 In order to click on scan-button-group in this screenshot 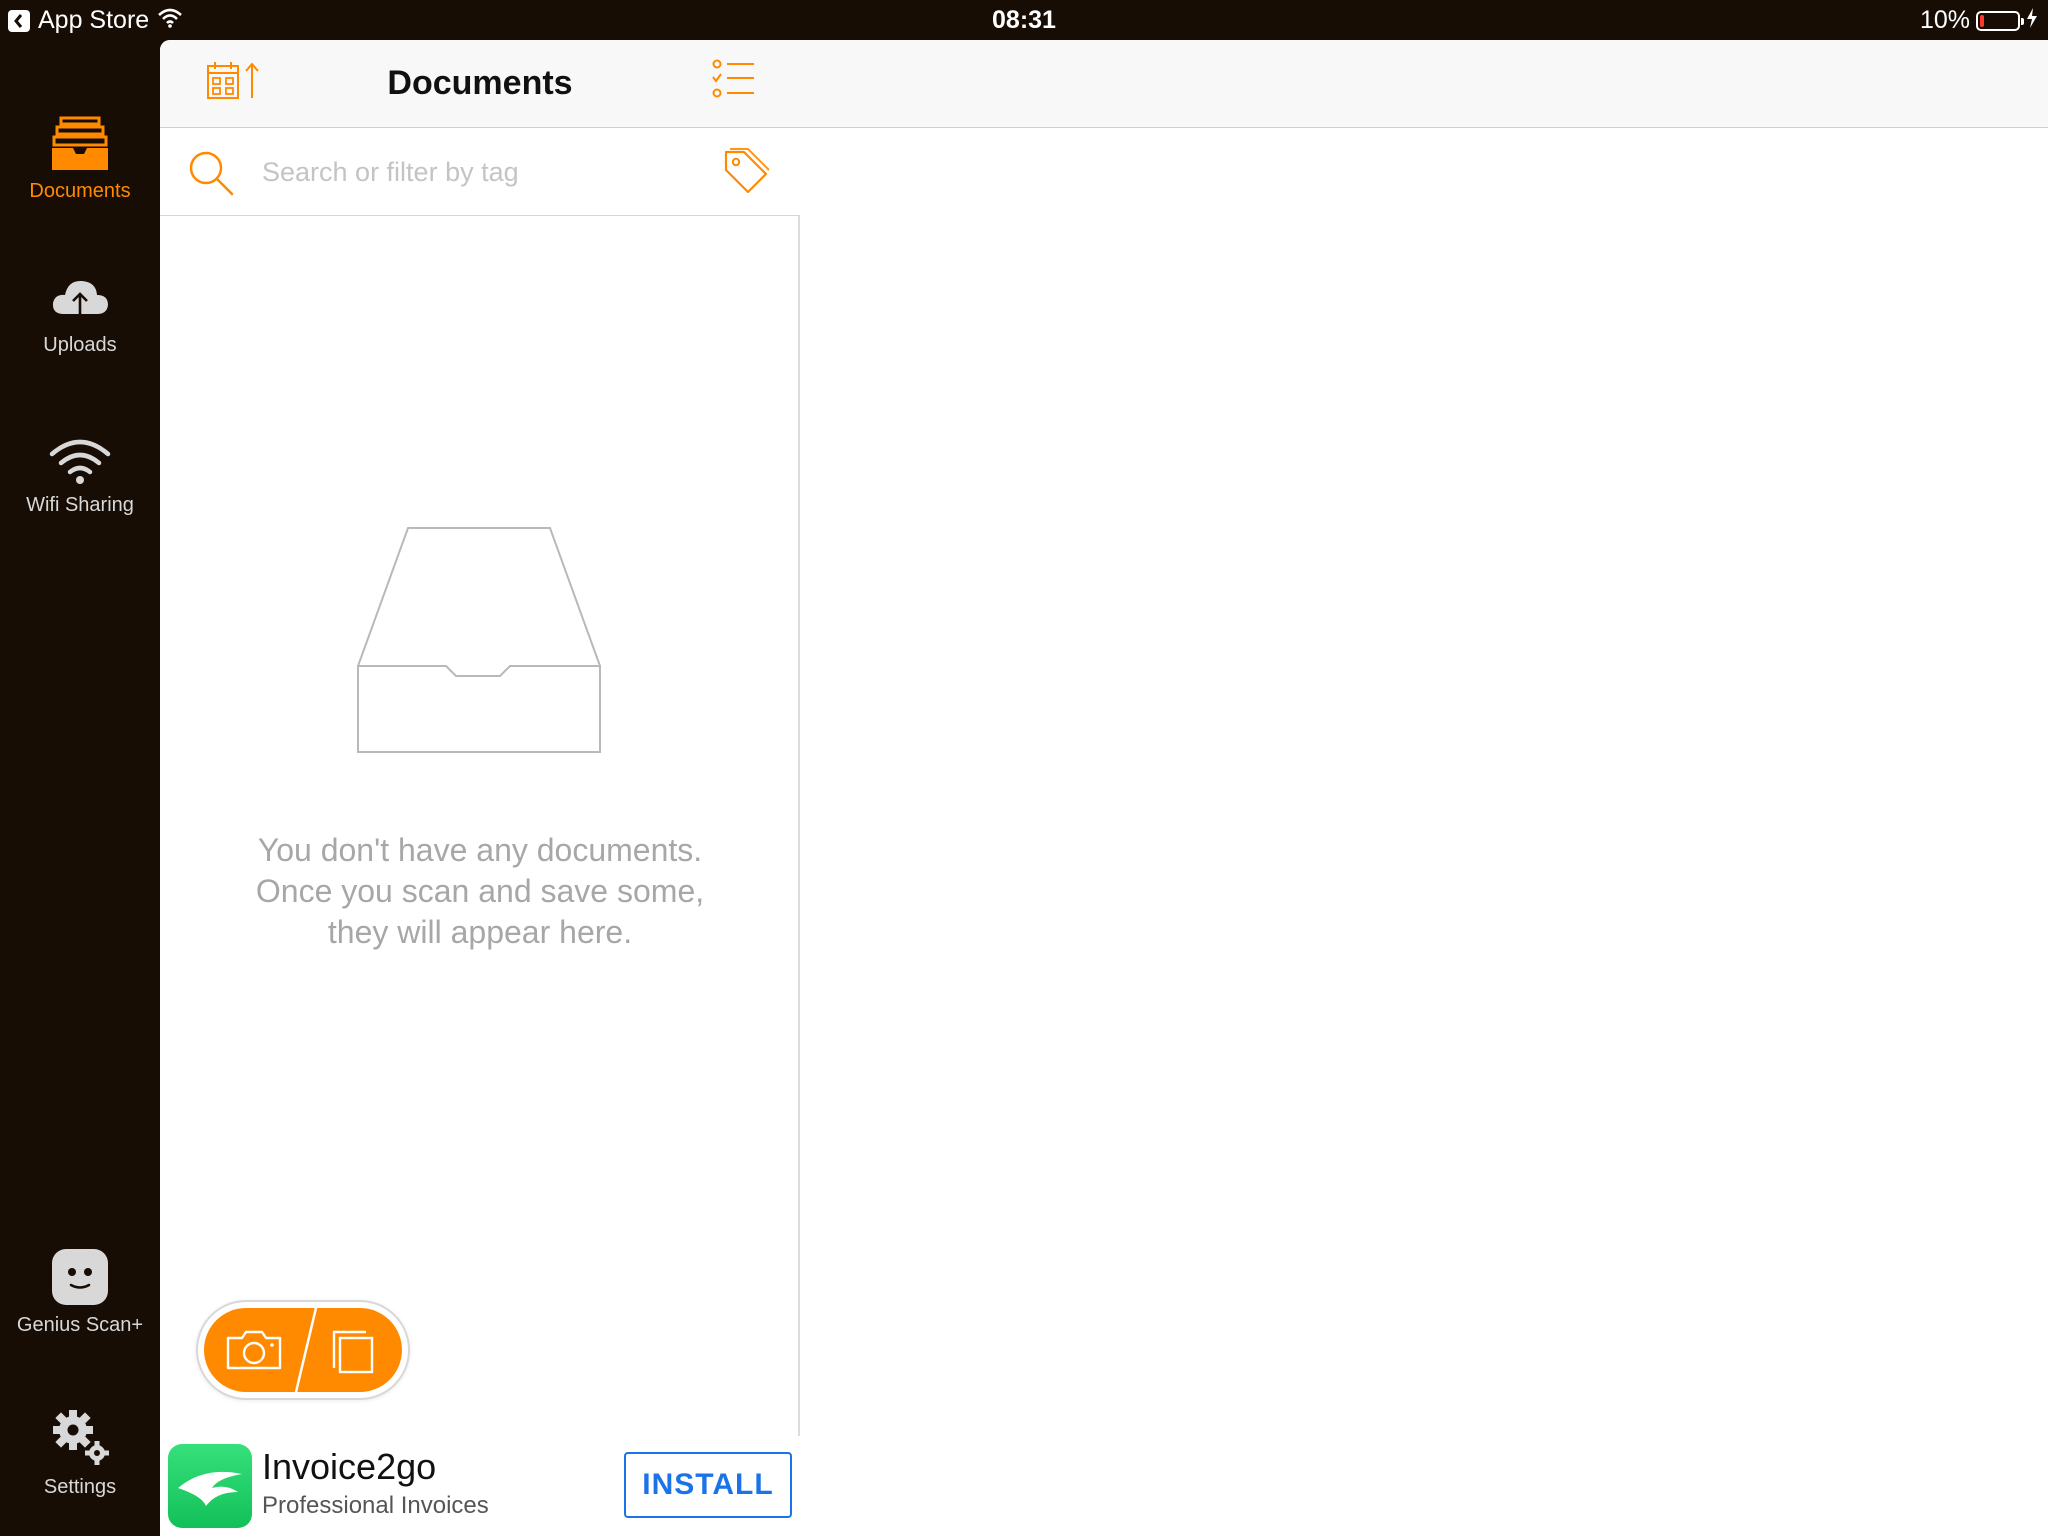, I will do `click(303, 1350)`.